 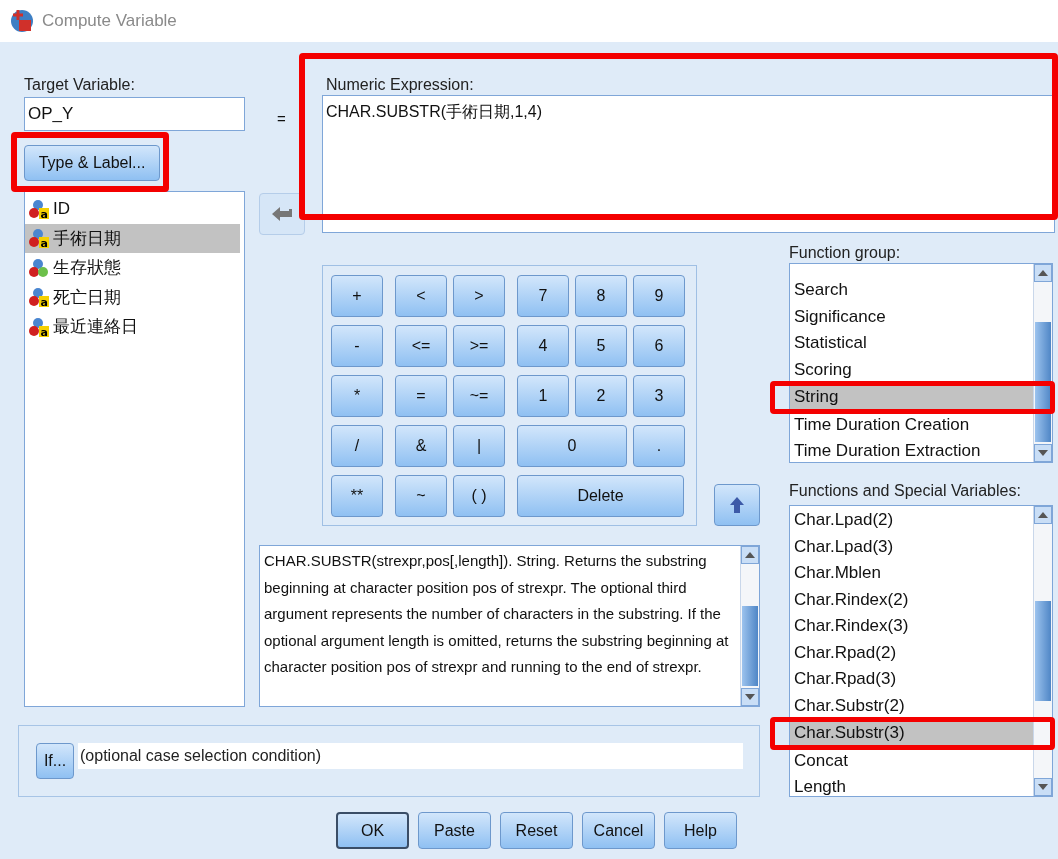 I want to click on function-group-label: Function group:, so click(x=845, y=253).